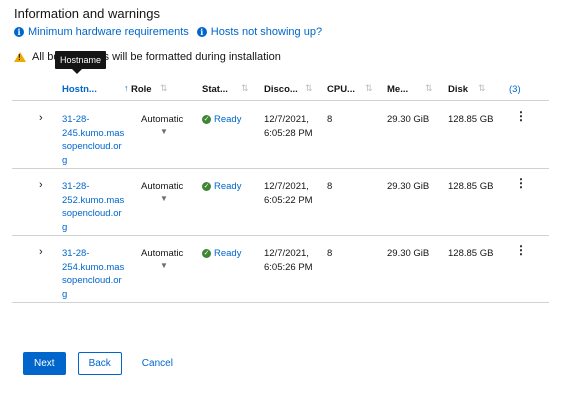 This screenshot has height=400, width=566. Describe the element at coordinates (44, 363) in the screenshot. I see `next-button: Next` at that location.